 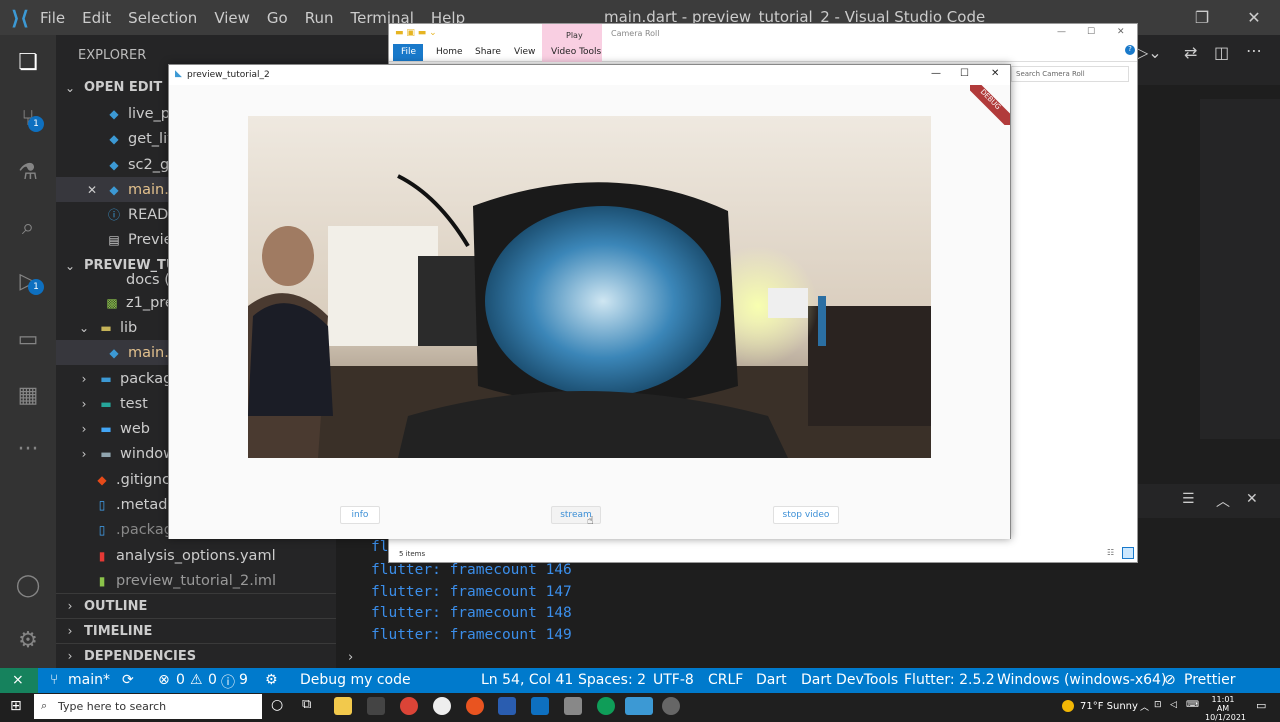 I want to click on outline-header: › OUTLINE, so click(x=196, y=605).